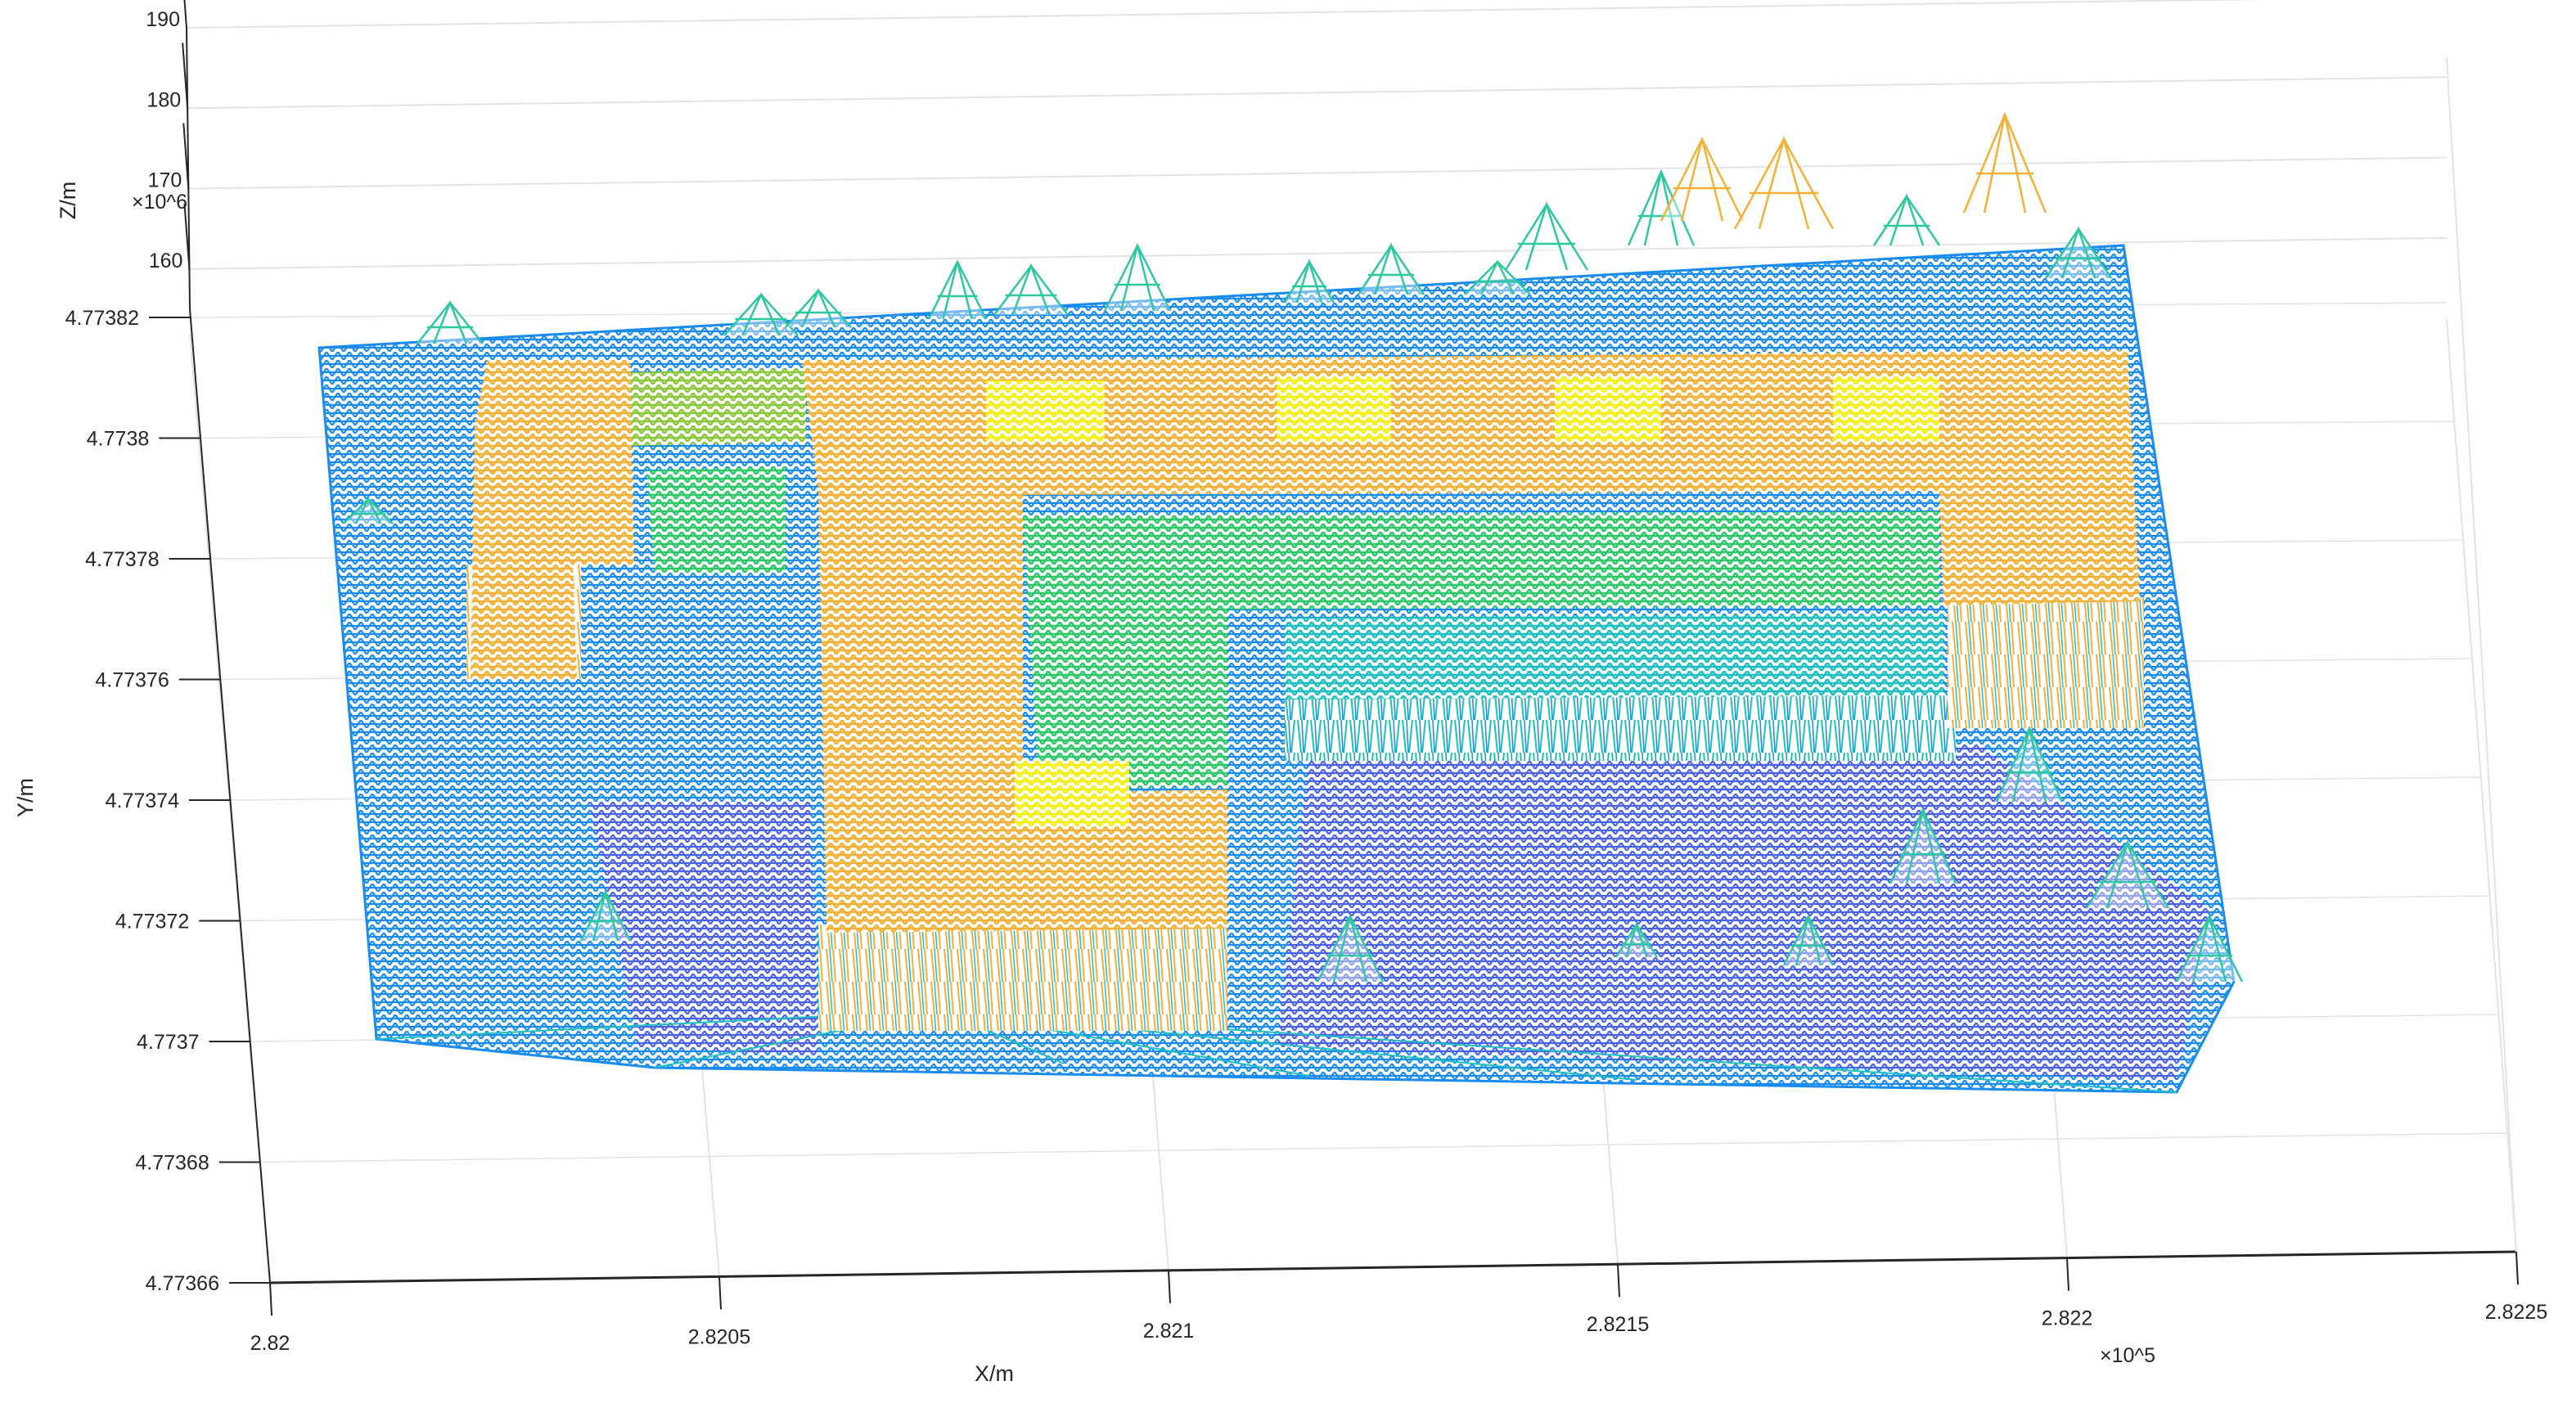 The height and width of the screenshot is (1408, 2576). I want to click on y-tick-label: 4.7737, so click(168, 1042).